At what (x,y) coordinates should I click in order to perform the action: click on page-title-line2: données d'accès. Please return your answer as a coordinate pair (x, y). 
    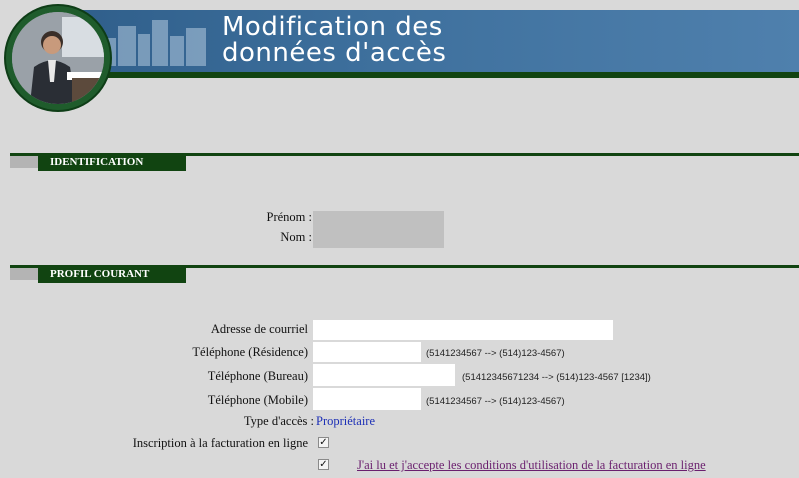
    Looking at the image, I should click on (334, 53).